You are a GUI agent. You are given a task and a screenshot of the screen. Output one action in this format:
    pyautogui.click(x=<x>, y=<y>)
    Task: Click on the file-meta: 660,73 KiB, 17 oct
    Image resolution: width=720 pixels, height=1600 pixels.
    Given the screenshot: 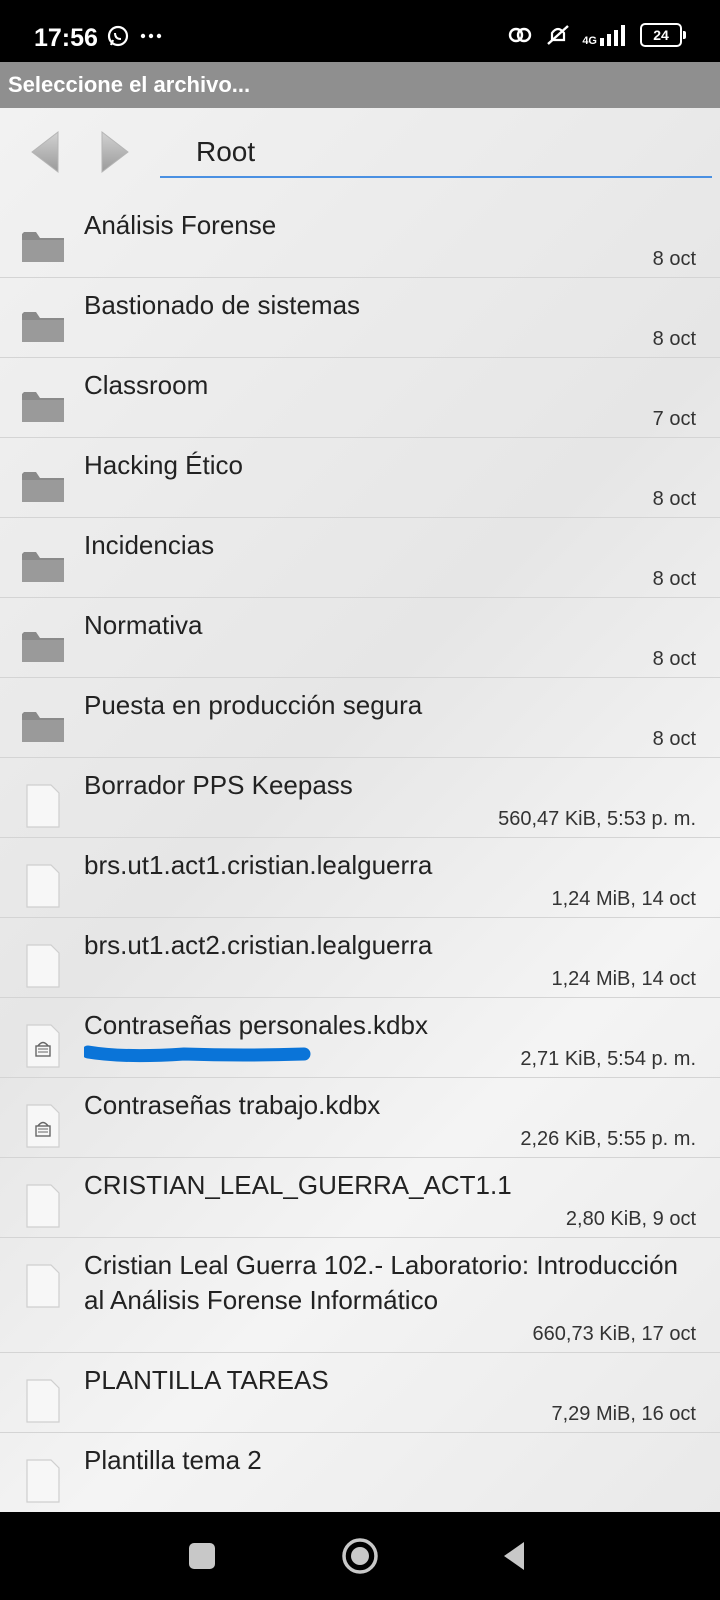 What is the action you would take?
    pyautogui.click(x=614, y=1334)
    